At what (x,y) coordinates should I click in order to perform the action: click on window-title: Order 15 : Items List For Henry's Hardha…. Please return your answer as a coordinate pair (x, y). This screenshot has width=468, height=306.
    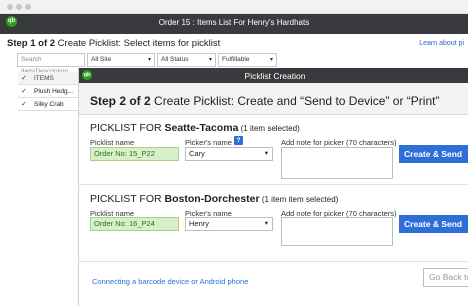
    Looking at the image, I should click on (234, 22).